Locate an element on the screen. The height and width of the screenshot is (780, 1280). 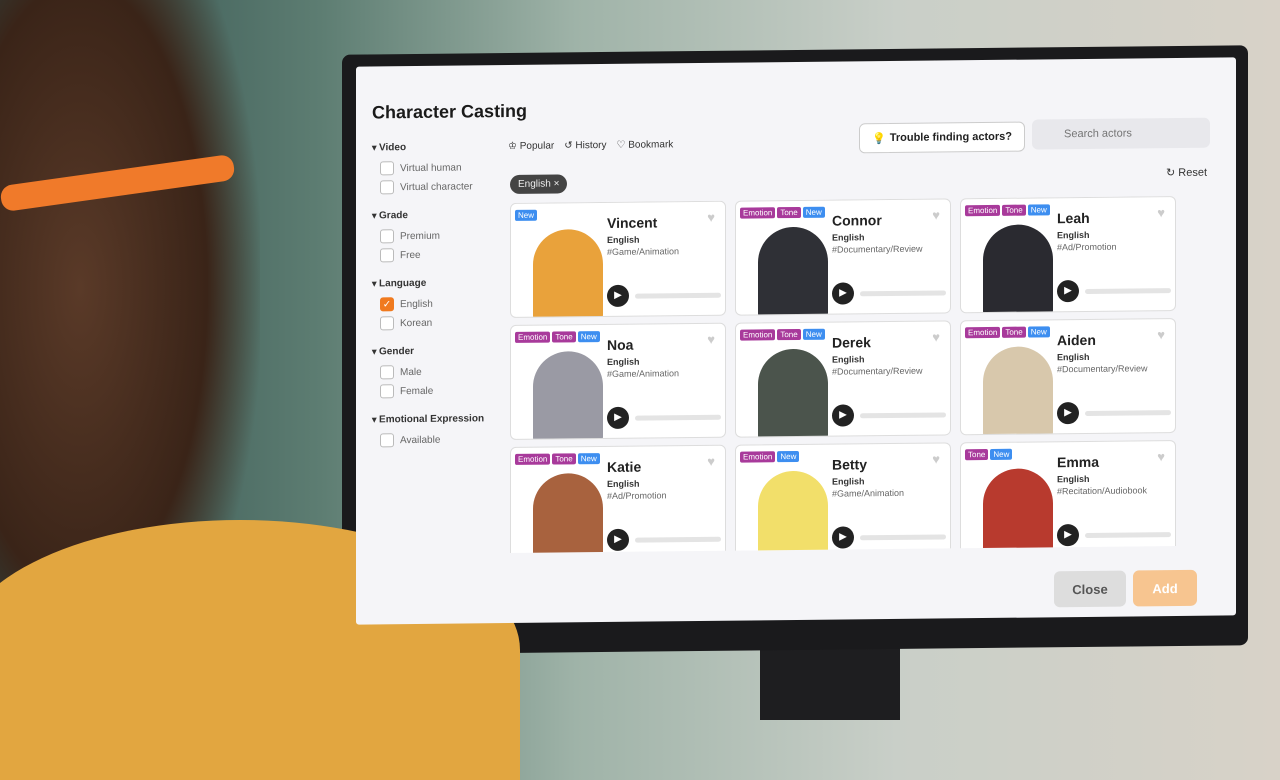
filter-group-title: Emotional Expression is located at coordinates (437, 419).